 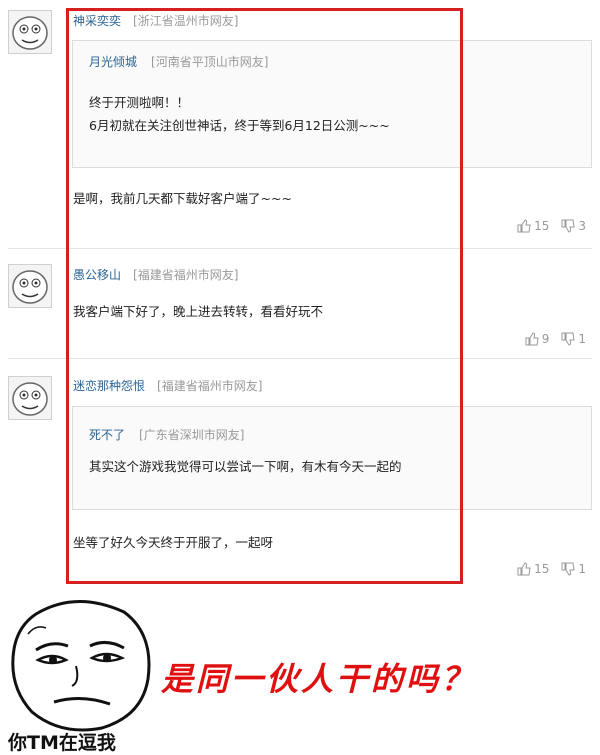 I want to click on meme-face-icon, so click(x=81, y=666).